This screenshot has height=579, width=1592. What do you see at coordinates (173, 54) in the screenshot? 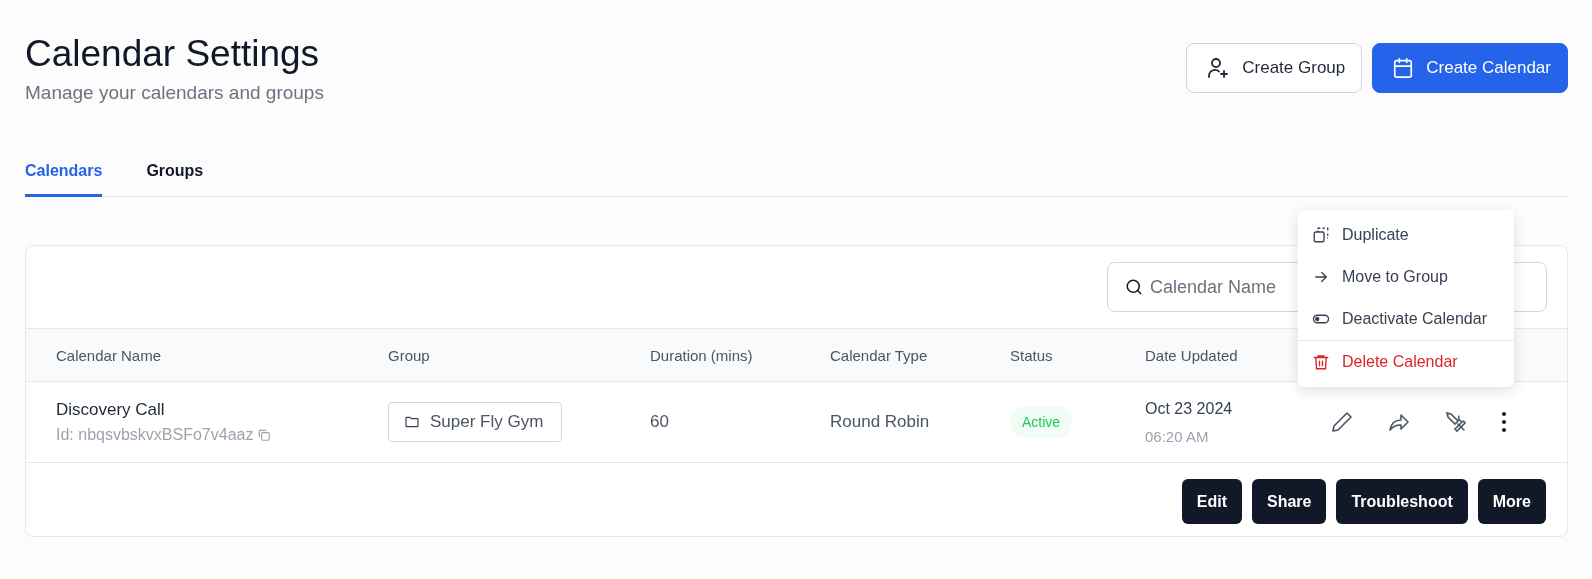
I see `page-title: Calendar Settings` at bounding box center [173, 54].